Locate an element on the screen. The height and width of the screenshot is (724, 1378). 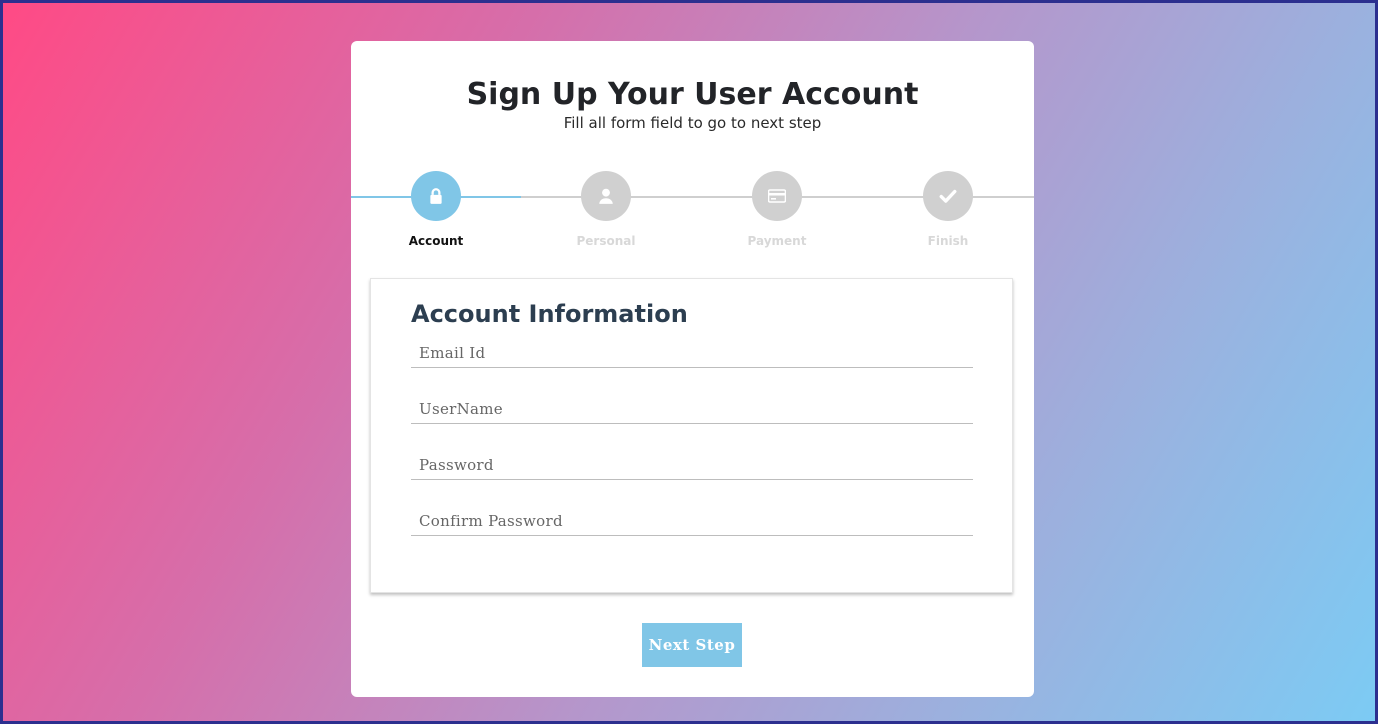
step-finish: Finish is located at coordinates (948, 209).